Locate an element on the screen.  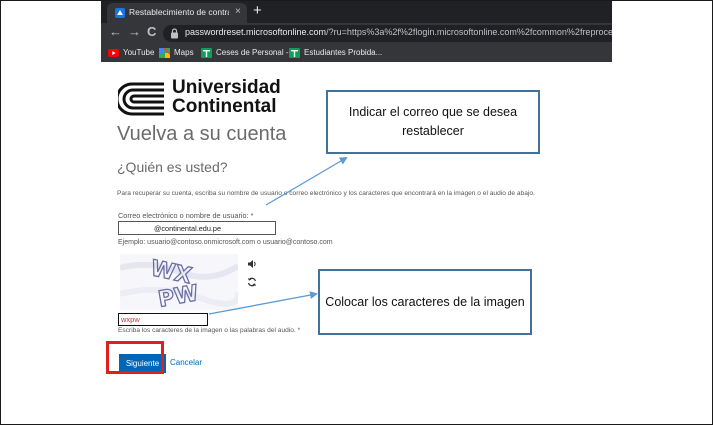
callout-captcha: Colocar los caracteres de la imagen is located at coordinates (425, 302).